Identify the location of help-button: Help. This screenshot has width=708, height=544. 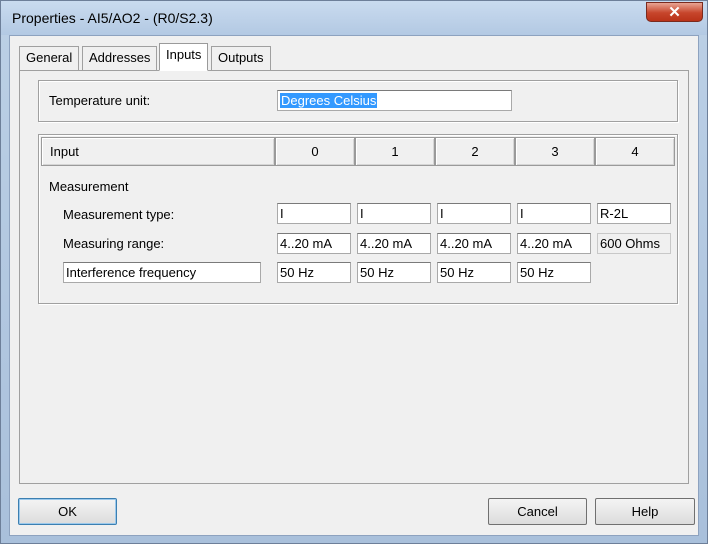
(645, 511).